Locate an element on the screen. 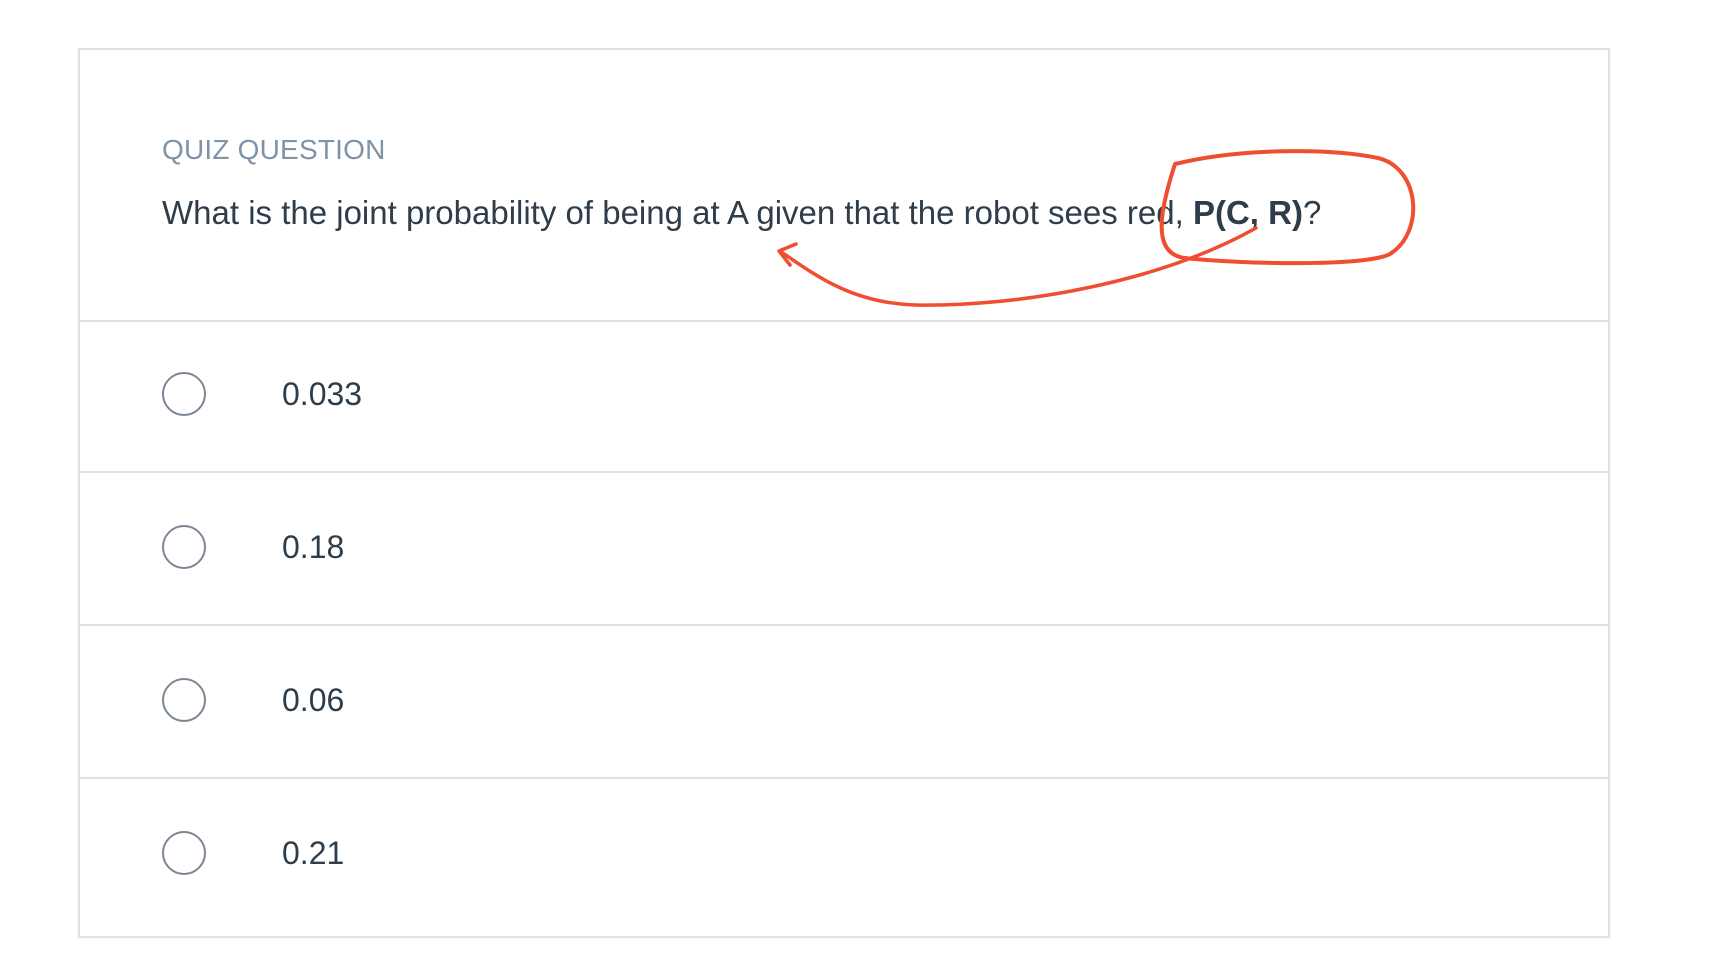  answer-label: 0.06 is located at coordinates (313, 700).